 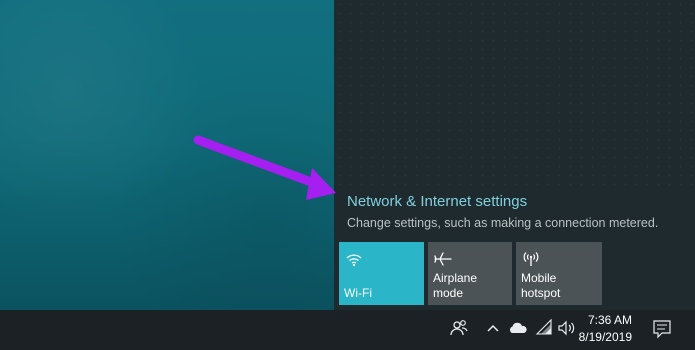 What do you see at coordinates (437, 201) in the screenshot?
I see `network-internet-settings-link: Network & Internet settings` at bounding box center [437, 201].